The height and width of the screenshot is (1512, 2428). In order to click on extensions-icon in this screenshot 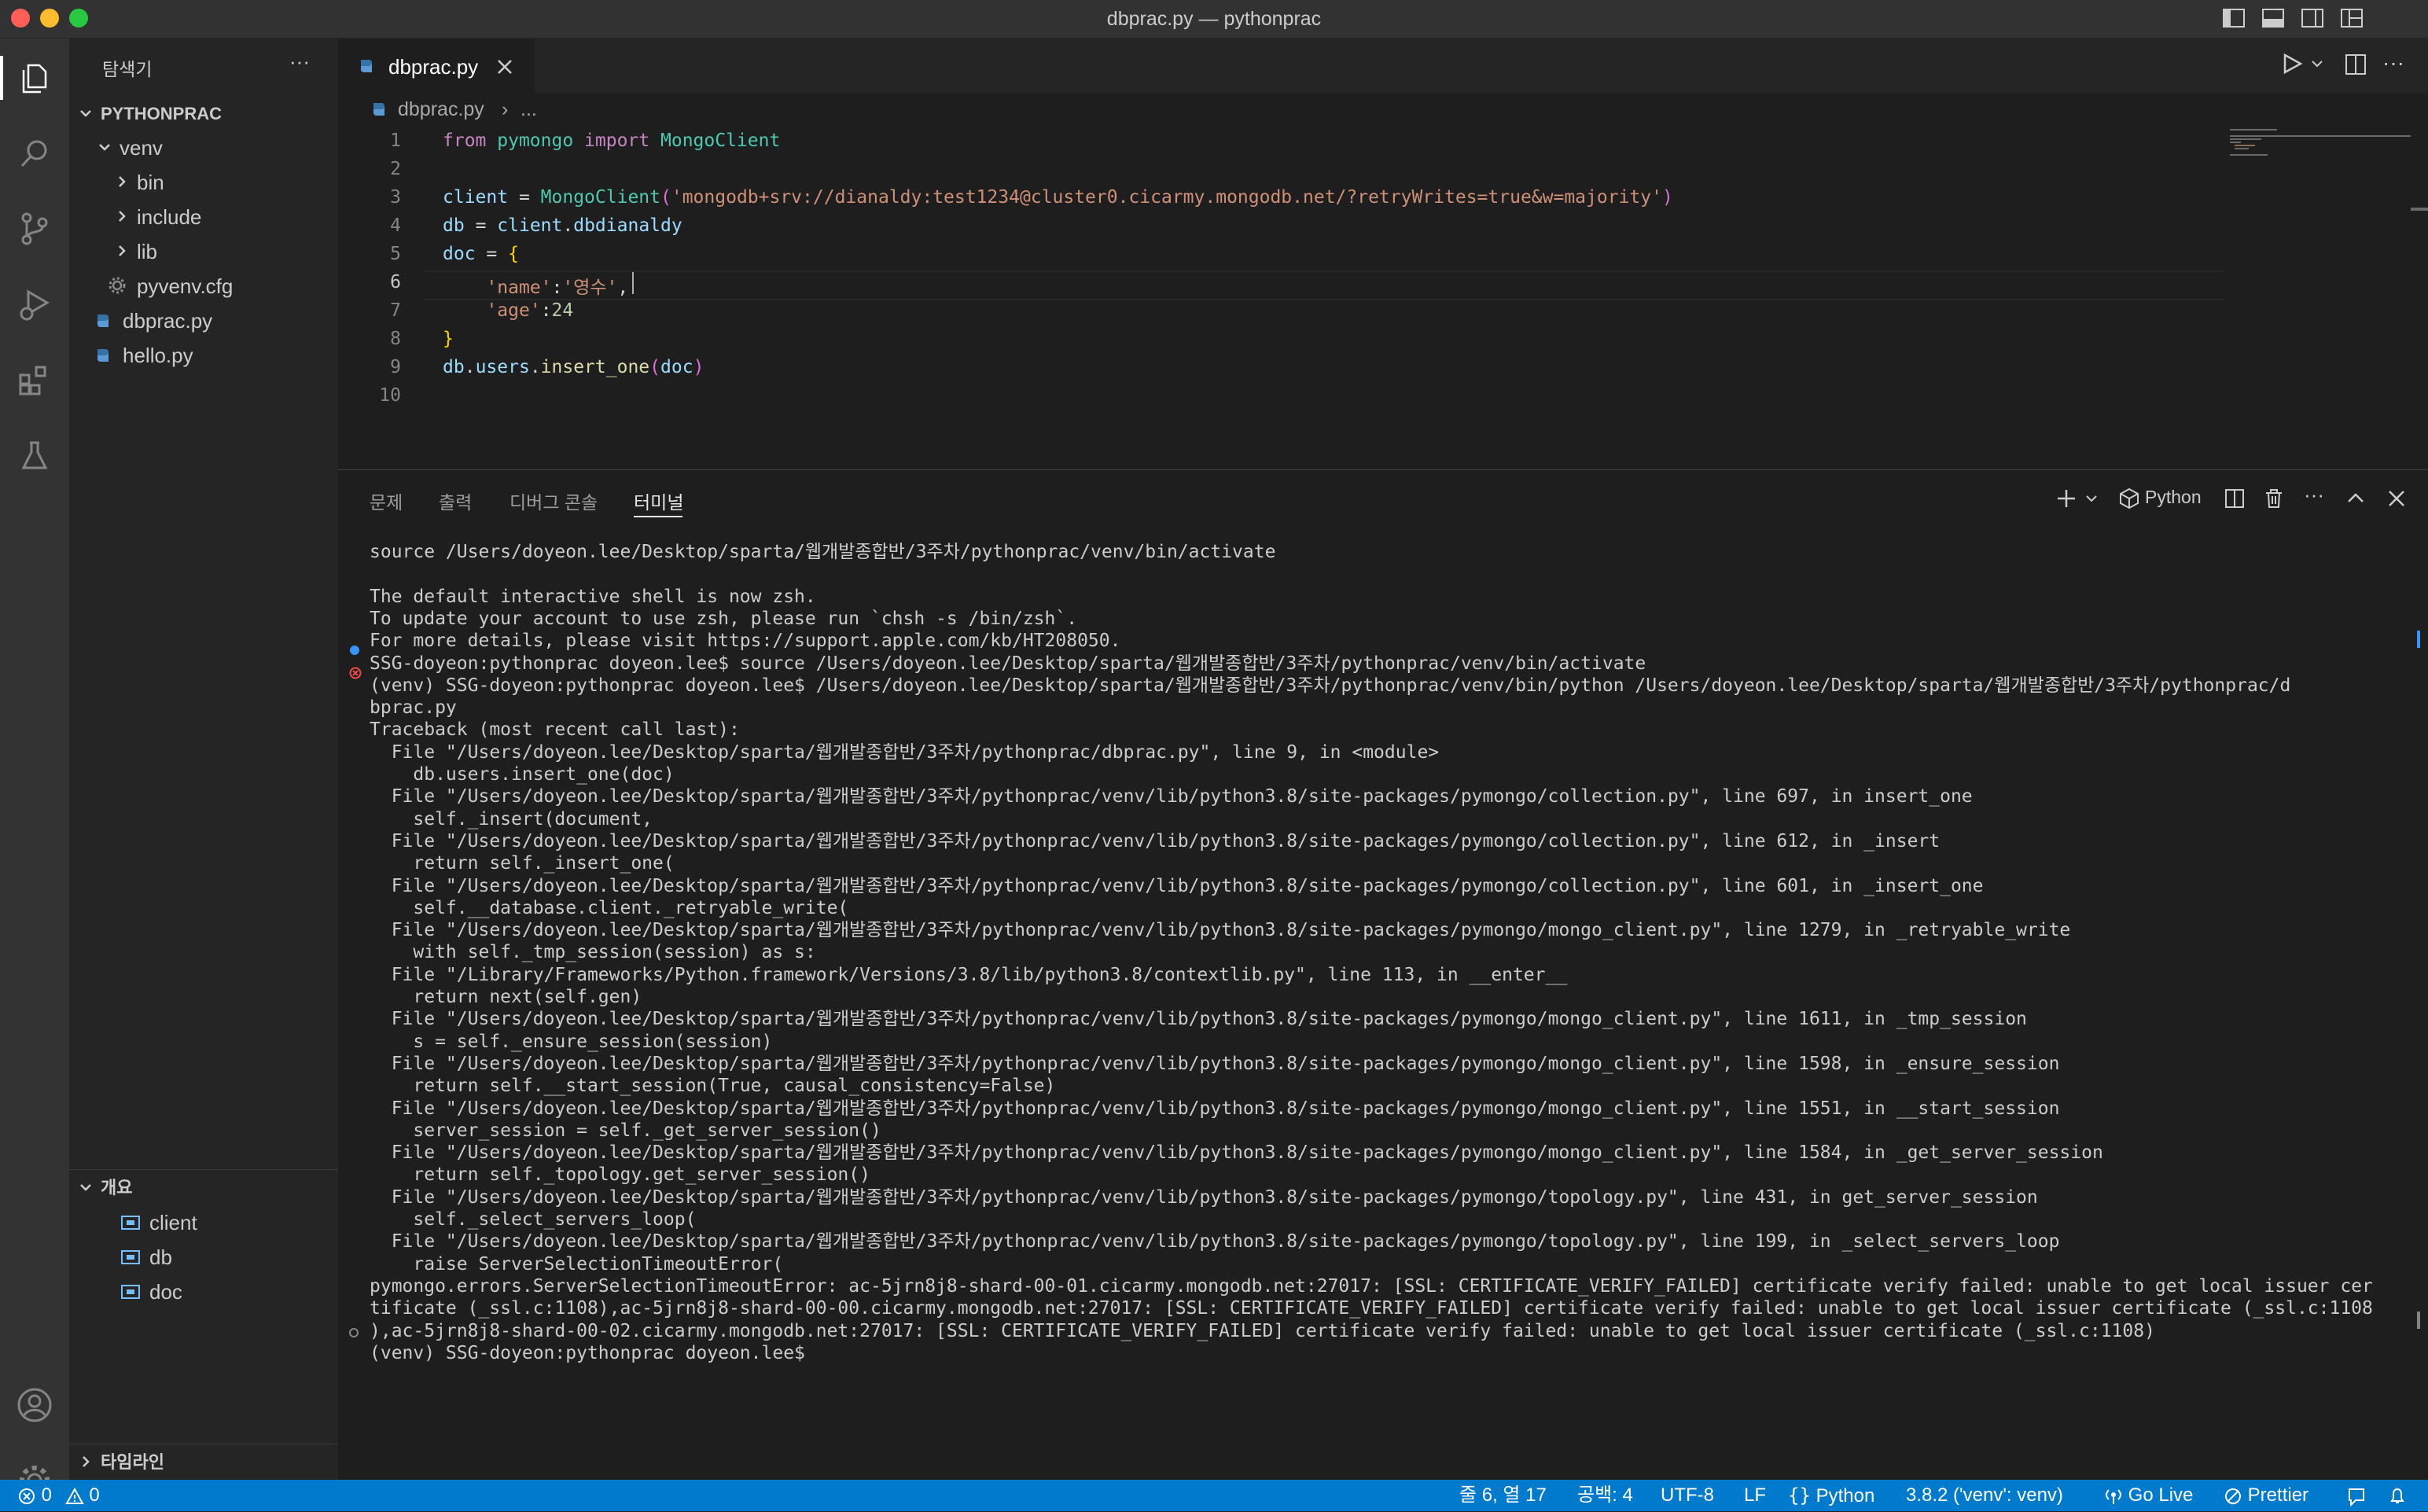, I will do `click(35, 380)`.